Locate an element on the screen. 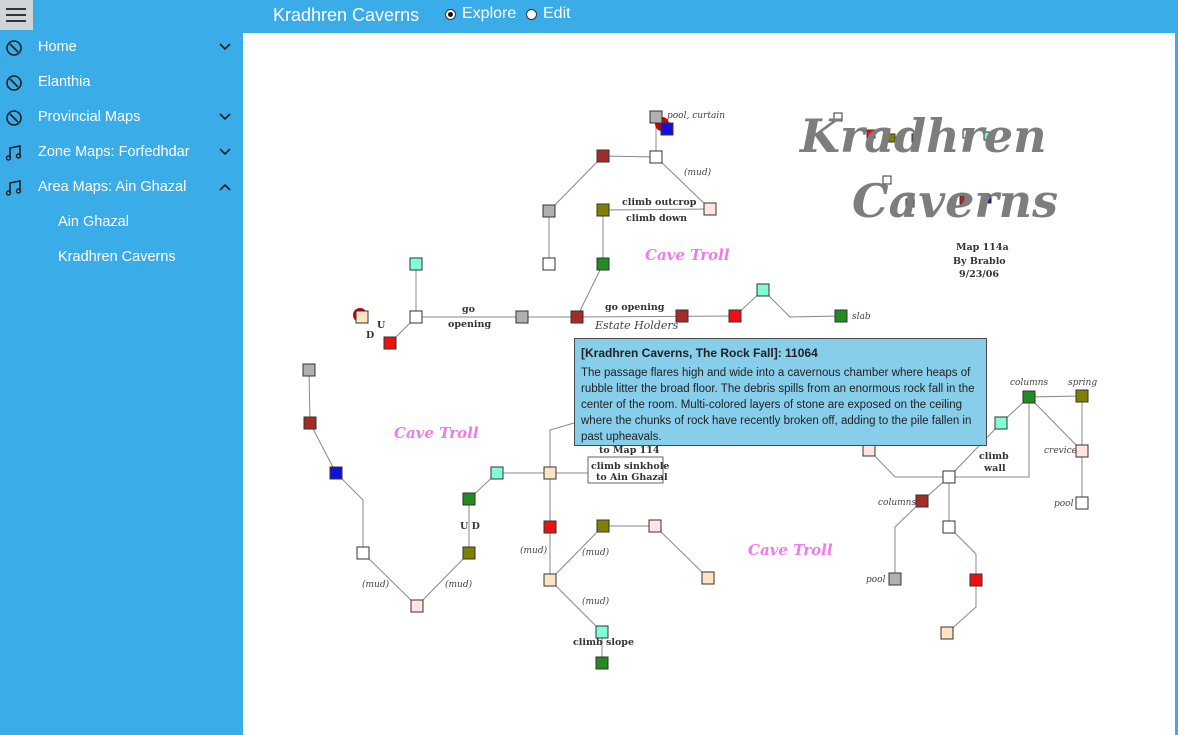 The width and height of the screenshot is (1178, 735). label-estate-holders: Estate Holders is located at coordinates (636, 325).